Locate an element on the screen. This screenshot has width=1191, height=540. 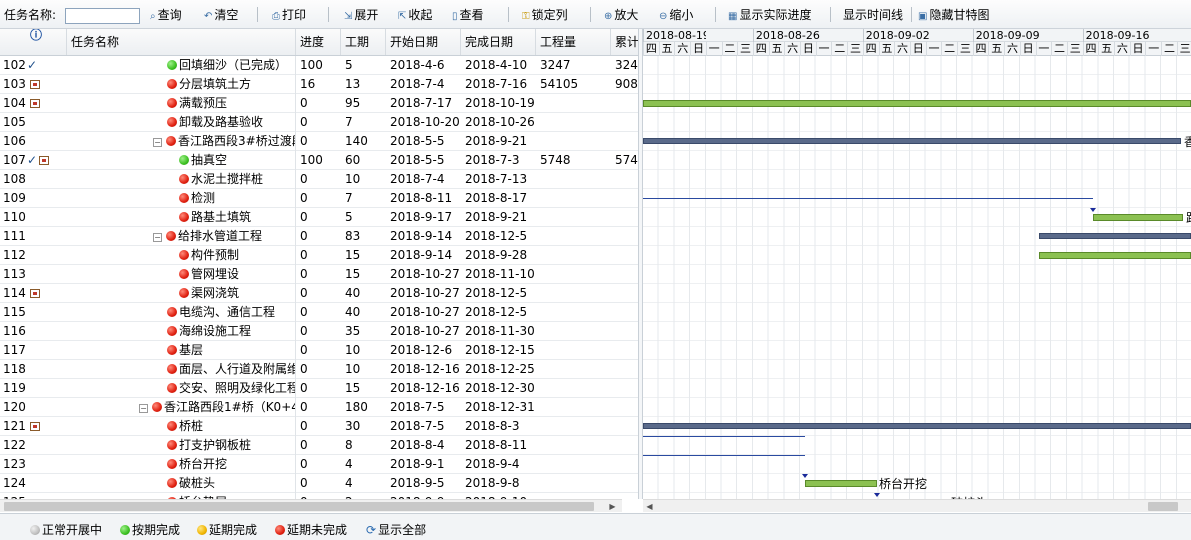
task-name-search-input is located at coordinates (102, 16).